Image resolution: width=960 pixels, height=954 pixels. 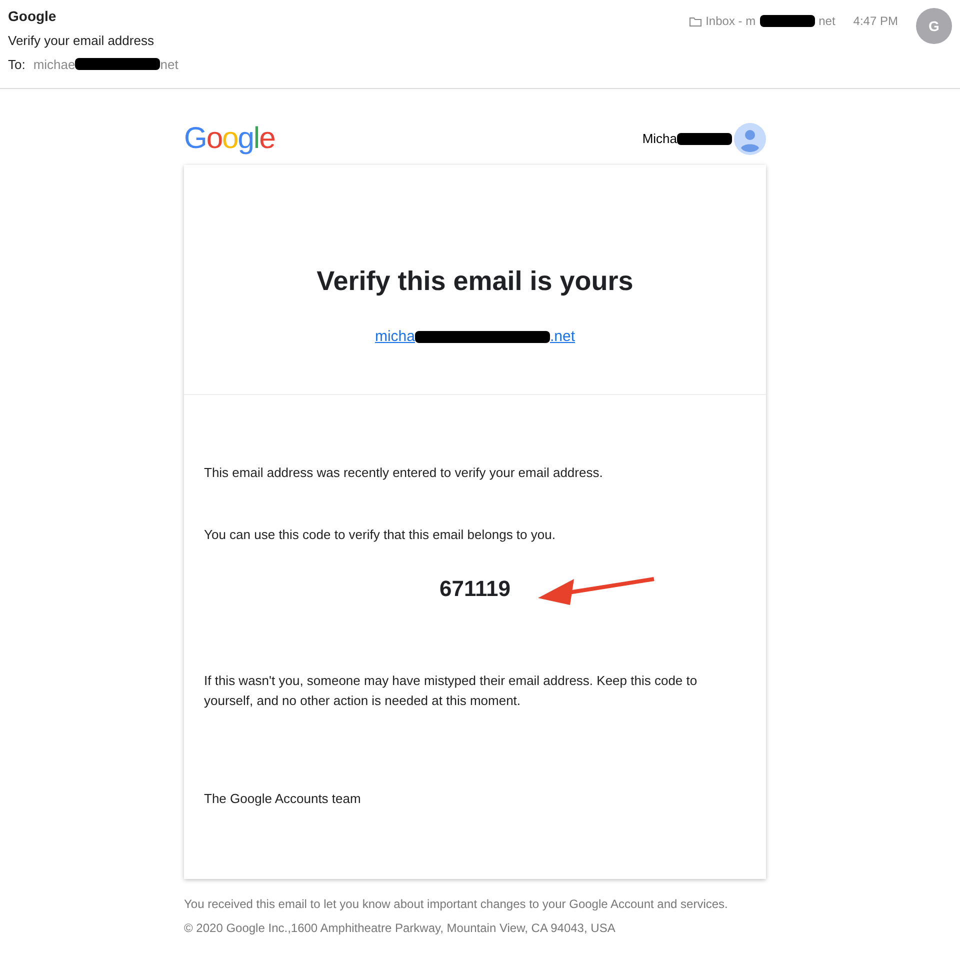 What do you see at coordinates (875, 21) in the screenshot?
I see `received-time: 4:47 PM` at bounding box center [875, 21].